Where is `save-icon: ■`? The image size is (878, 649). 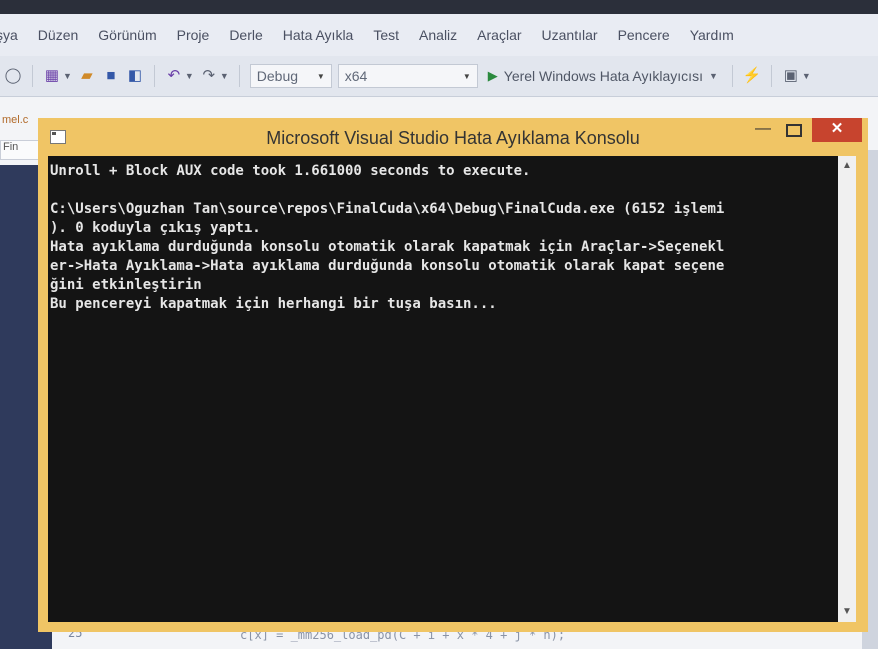 save-icon: ■ is located at coordinates (111, 76).